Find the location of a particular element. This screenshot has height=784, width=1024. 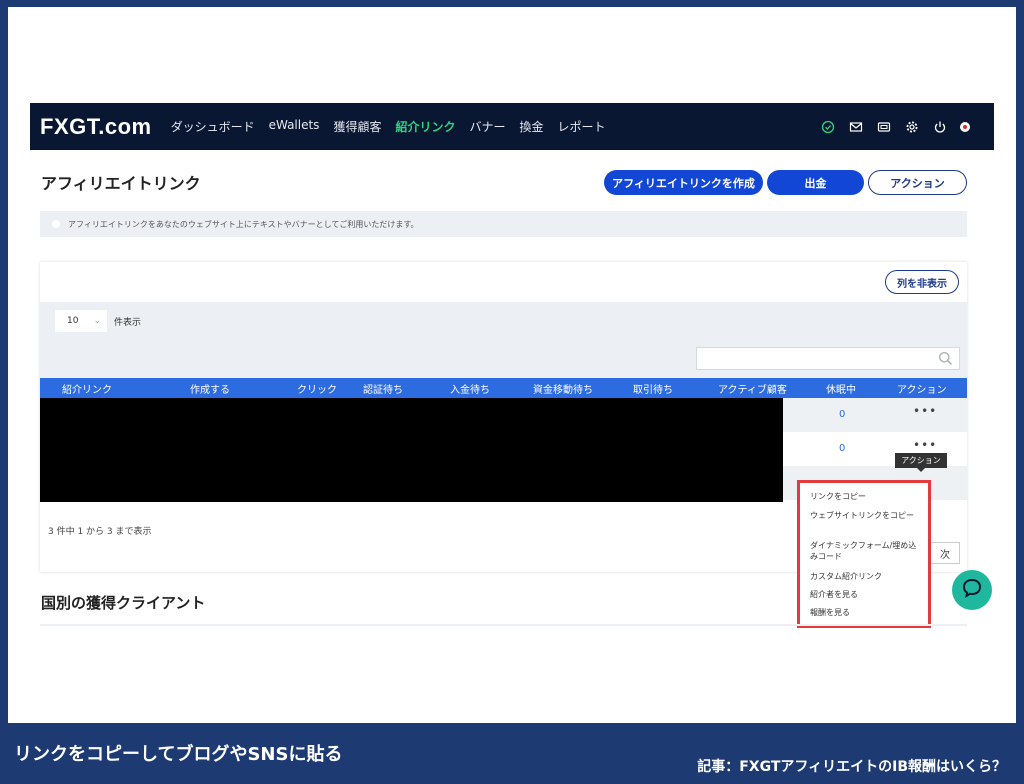

section-divider is located at coordinates (503, 625).